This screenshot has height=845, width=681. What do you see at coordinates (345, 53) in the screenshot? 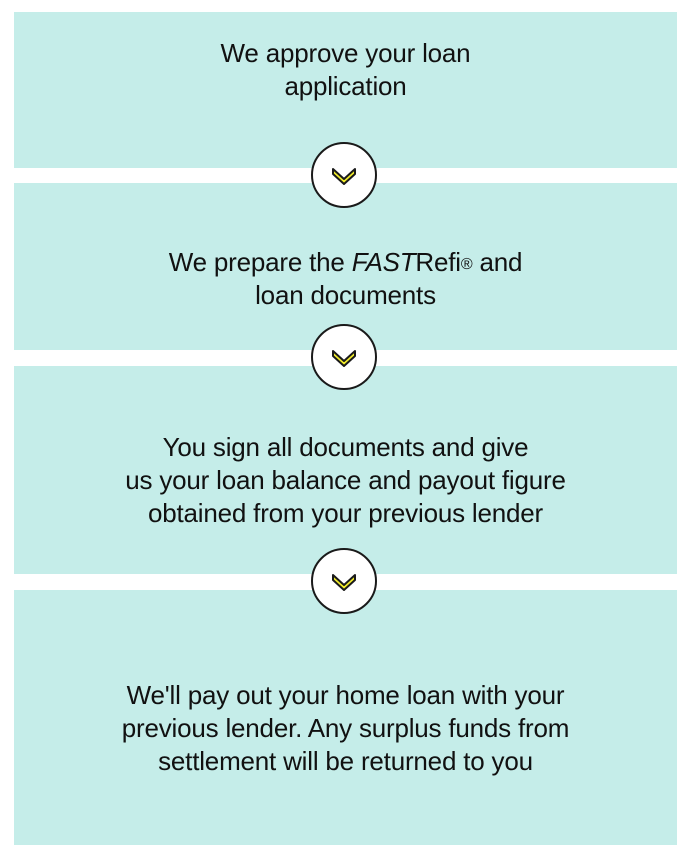
I see `step-1-line-1: We approve your loan` at bounding box center [345, 53].